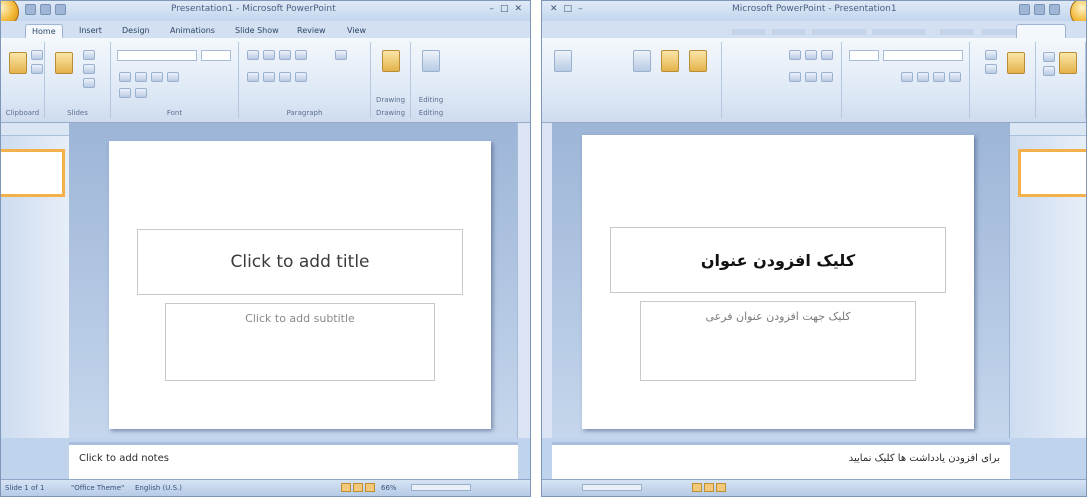  What do you see at coordinates (89, 83) in the screenshot?
I see `delete-slide-icon` at bounding box center [89, 83].